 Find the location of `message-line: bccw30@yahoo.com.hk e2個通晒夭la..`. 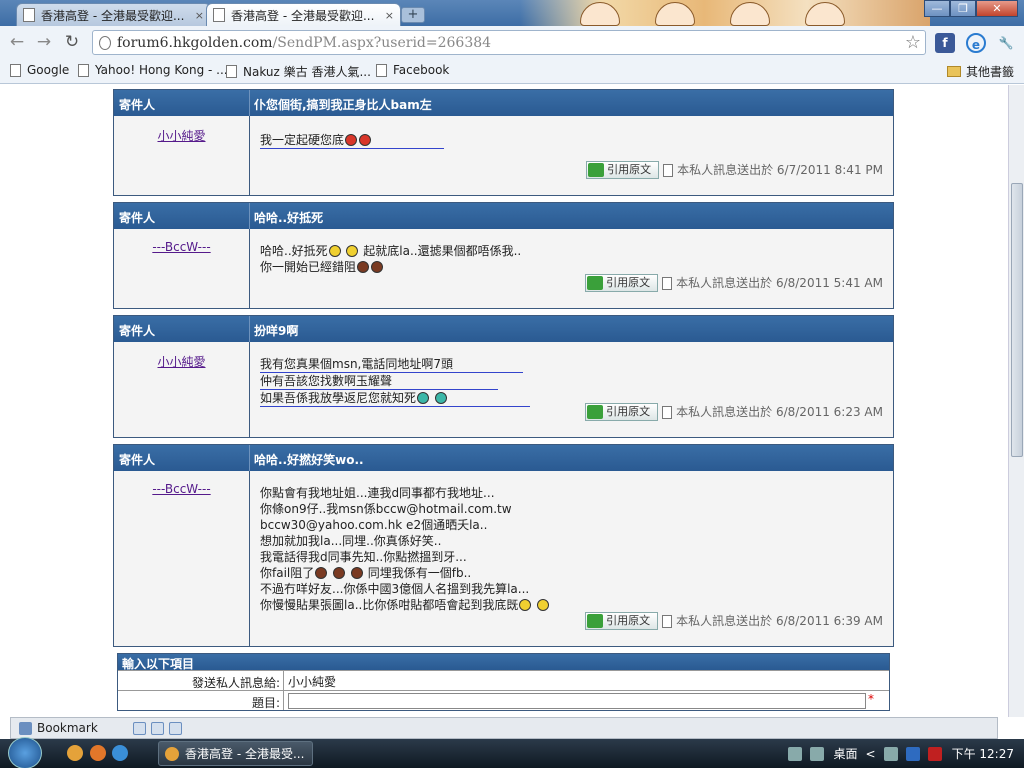

message-line: bccw30@yahoo.com.hk e2個通晒夭la.. is located at coordinates (374, 525).